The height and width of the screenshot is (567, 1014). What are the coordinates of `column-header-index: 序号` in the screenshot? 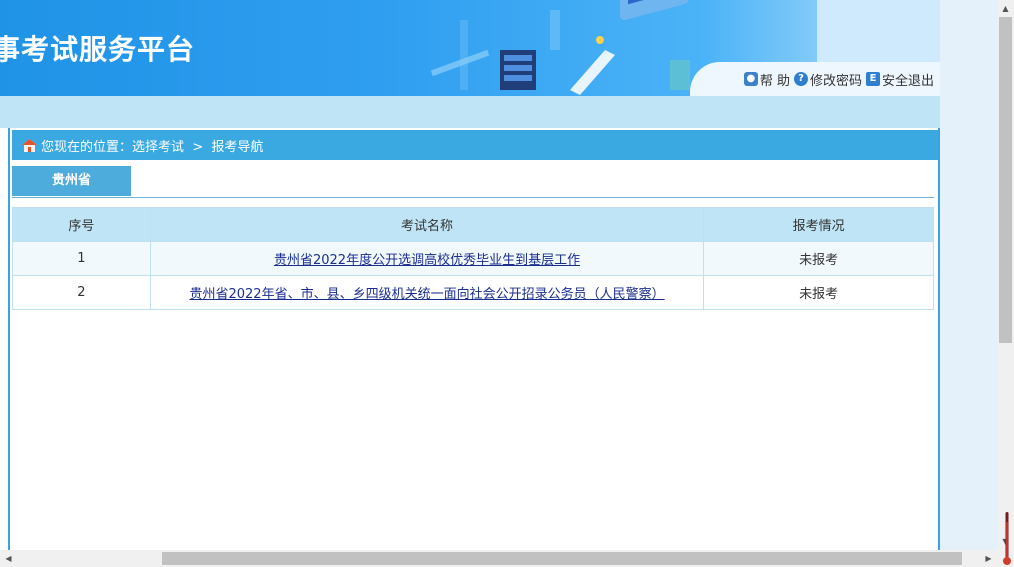 It's located at (81, 224).